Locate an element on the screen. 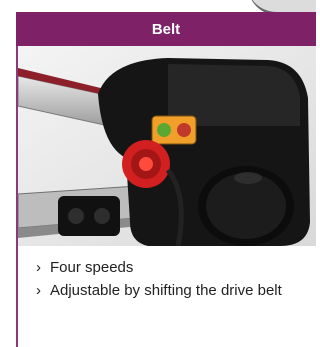 The height and width of the screenshot is (347, 320). card-header: Belt is located at coordinates (166, 29).